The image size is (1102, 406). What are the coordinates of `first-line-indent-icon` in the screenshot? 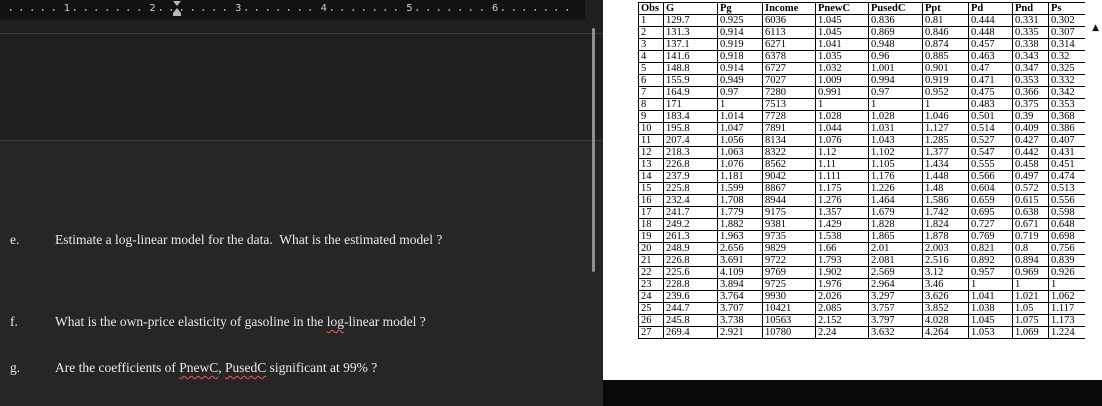 It's located at (177, 3).